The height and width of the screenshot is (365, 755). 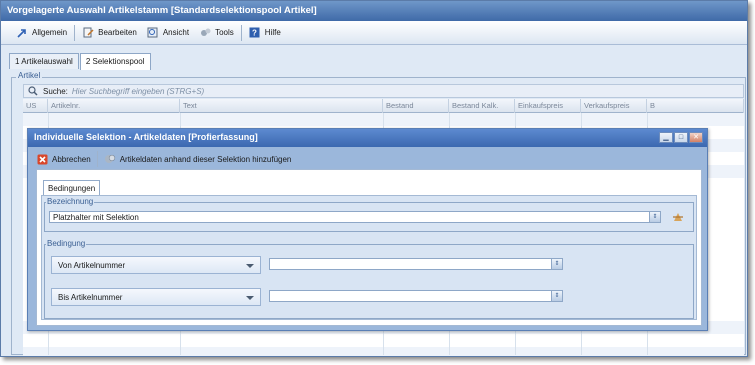 What do you see at coordinates (224, 32) in the screenshot?
I see `menu-tools-label: Tools` at bounding box center [224, 32].